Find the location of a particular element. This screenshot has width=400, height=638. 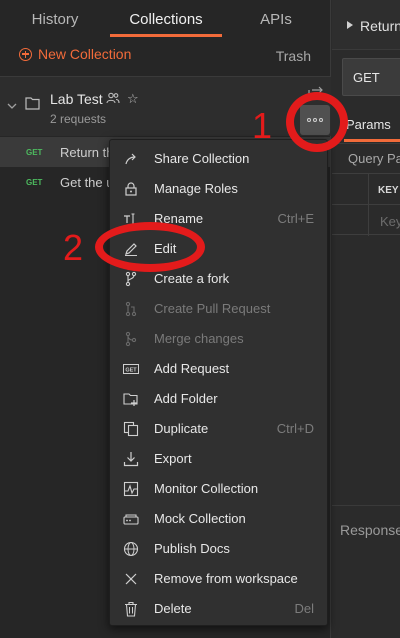

get-request-icon: GET is located at coordinates (131, 369).